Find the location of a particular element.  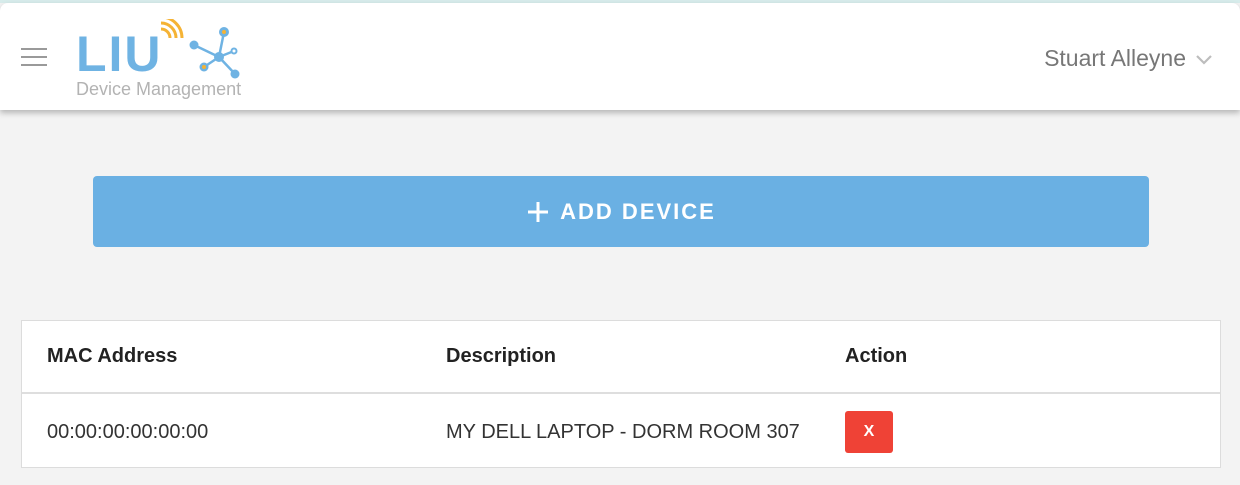

action-cell: X is located at coordinates (869, 432).